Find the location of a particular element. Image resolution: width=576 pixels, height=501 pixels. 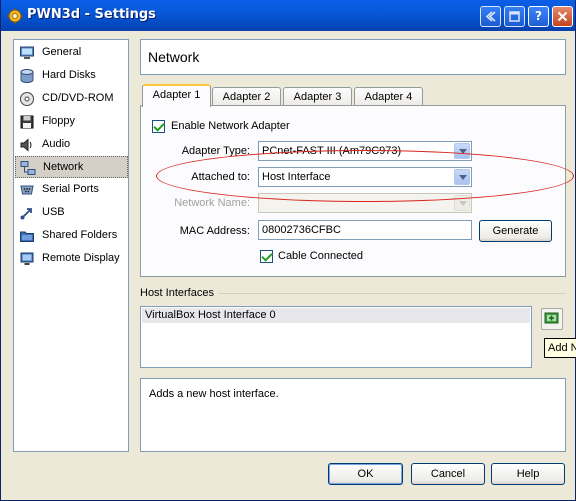

close-button is located at coordinates (562, 16).